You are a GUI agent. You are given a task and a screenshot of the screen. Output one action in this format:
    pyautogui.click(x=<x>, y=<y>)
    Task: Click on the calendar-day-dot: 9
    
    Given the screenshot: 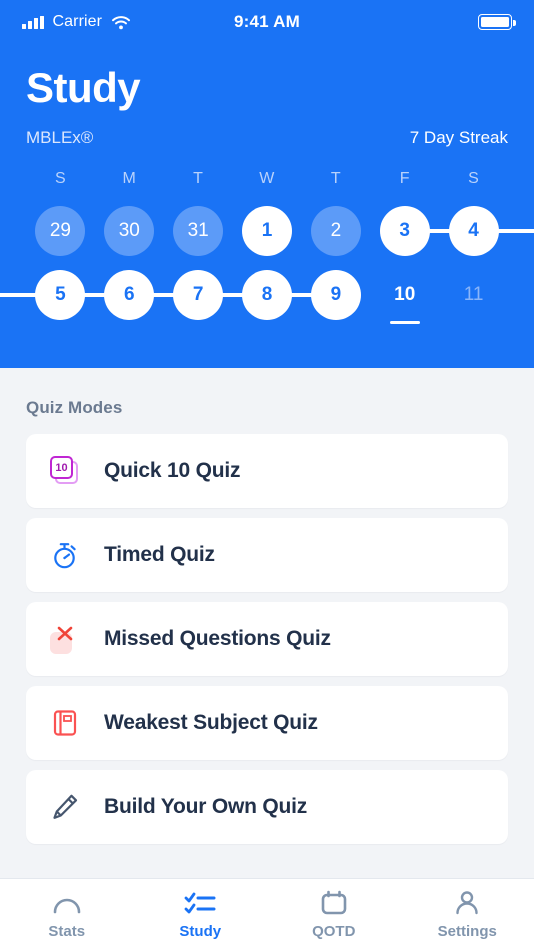 What is the action you would take?
    pyautogui.click(x=335, y=295)
    